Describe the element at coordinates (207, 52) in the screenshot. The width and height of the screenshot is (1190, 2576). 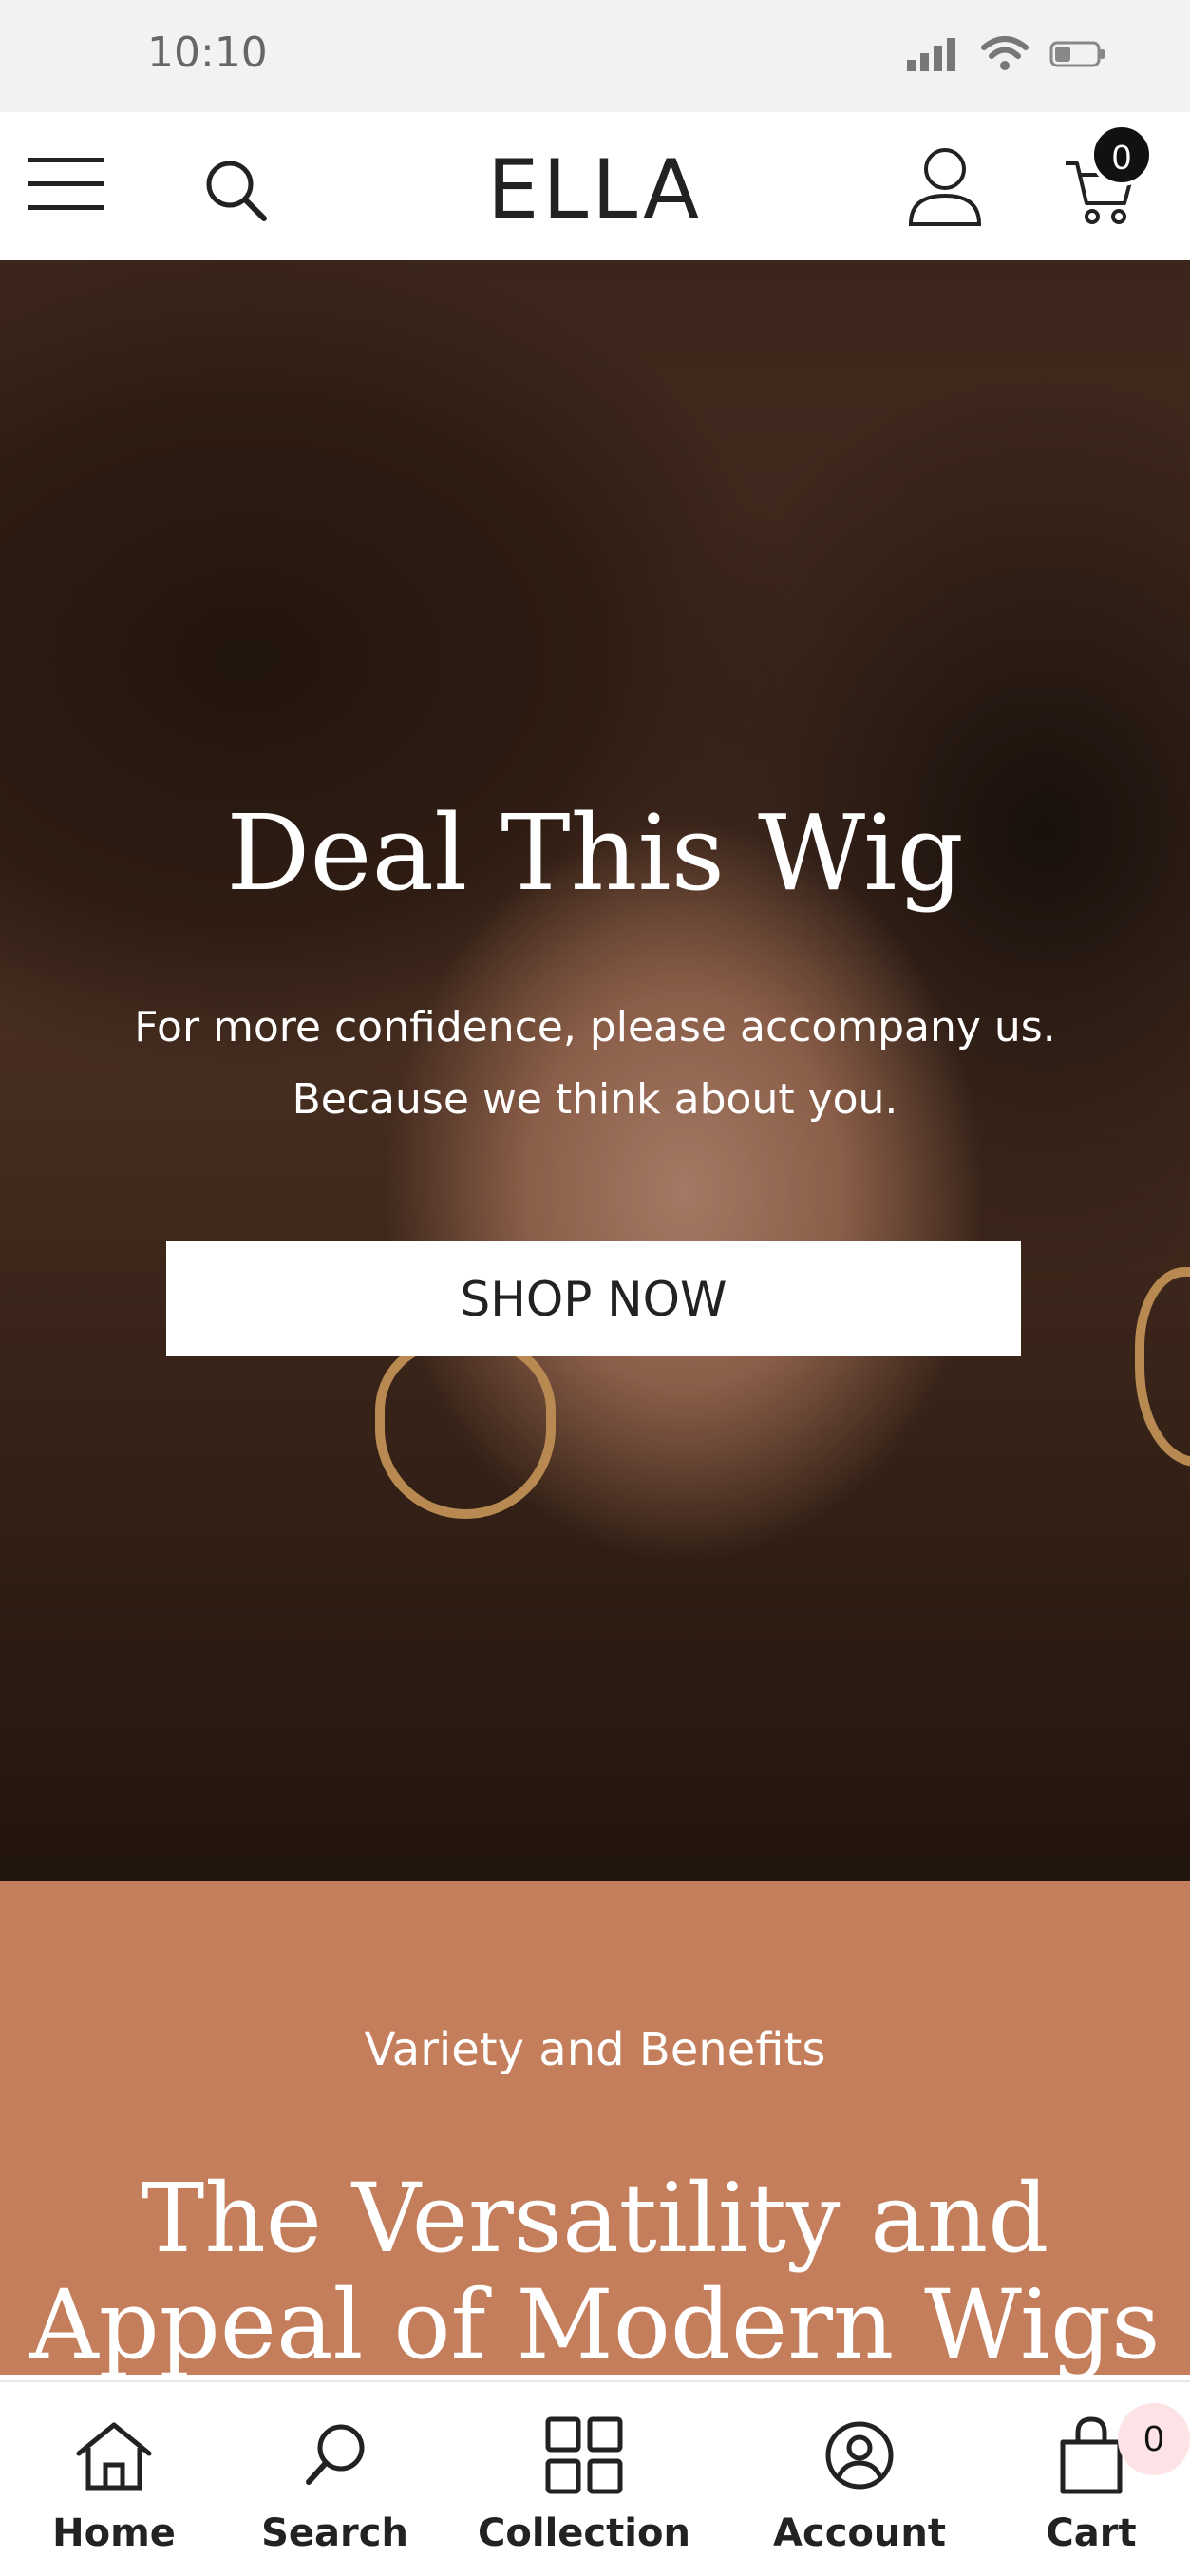
I see `status-time: 10:10` at that location.